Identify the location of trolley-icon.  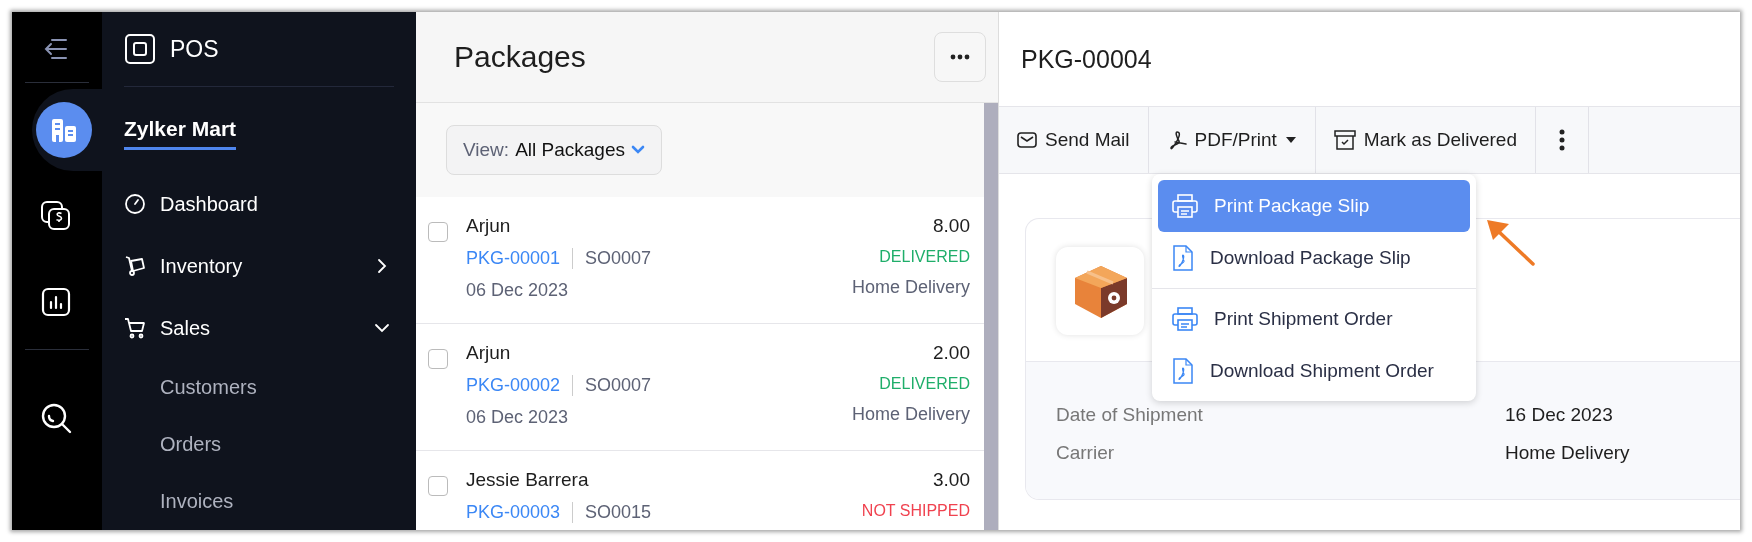
(135, 266).